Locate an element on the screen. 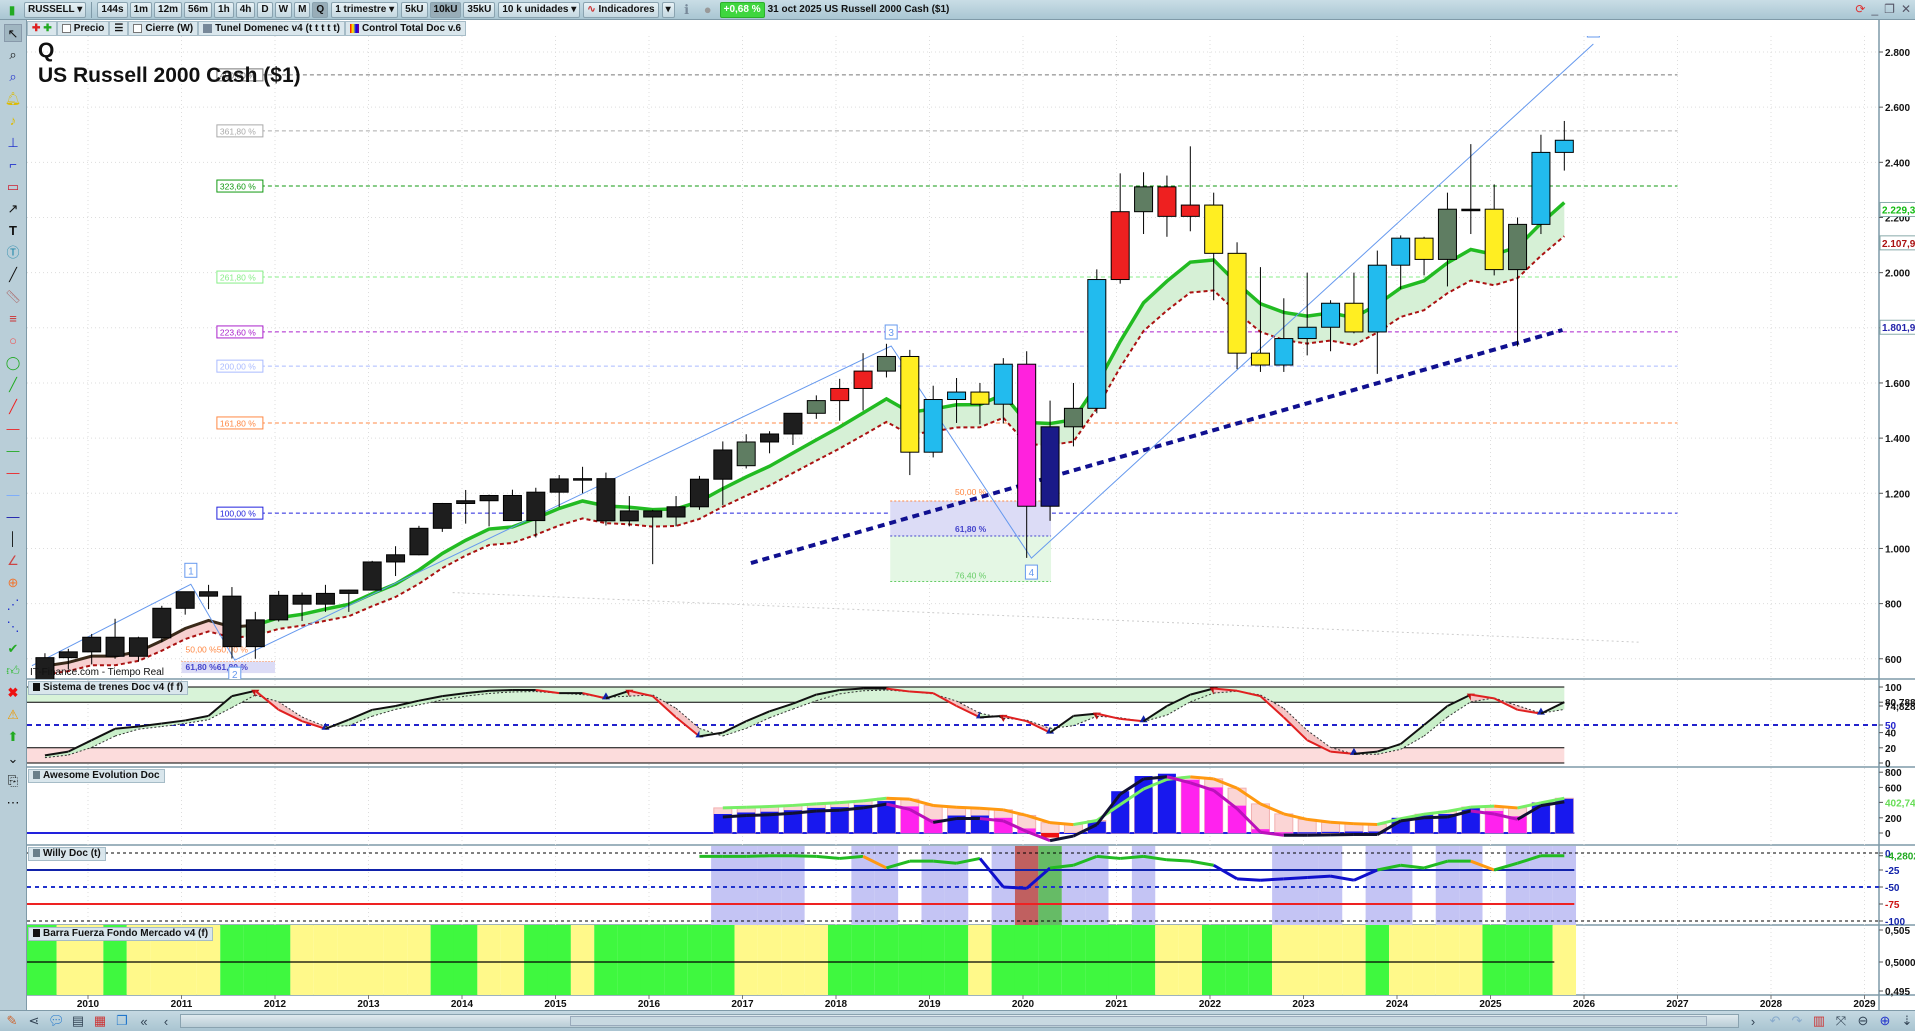 This screenshot has height=1031, width=1915. panel-title-willy: Willy Doc (t) is located at coordinates (67, 854).